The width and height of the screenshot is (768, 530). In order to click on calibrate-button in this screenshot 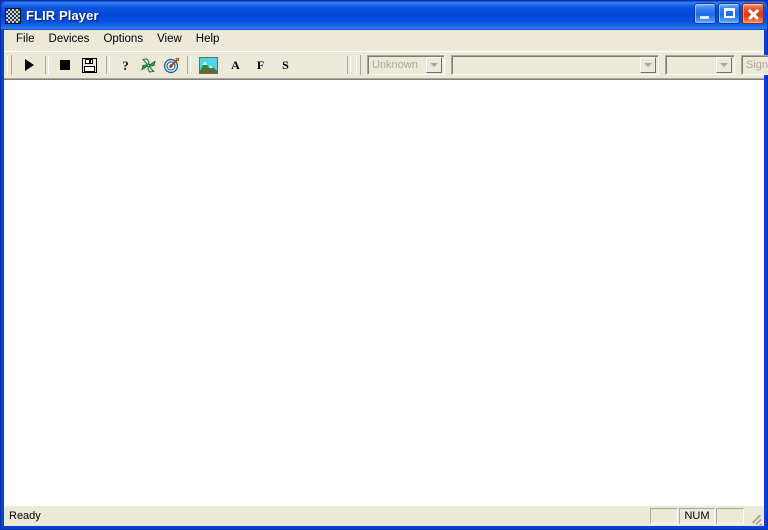, I will do `click(148, 65)`.